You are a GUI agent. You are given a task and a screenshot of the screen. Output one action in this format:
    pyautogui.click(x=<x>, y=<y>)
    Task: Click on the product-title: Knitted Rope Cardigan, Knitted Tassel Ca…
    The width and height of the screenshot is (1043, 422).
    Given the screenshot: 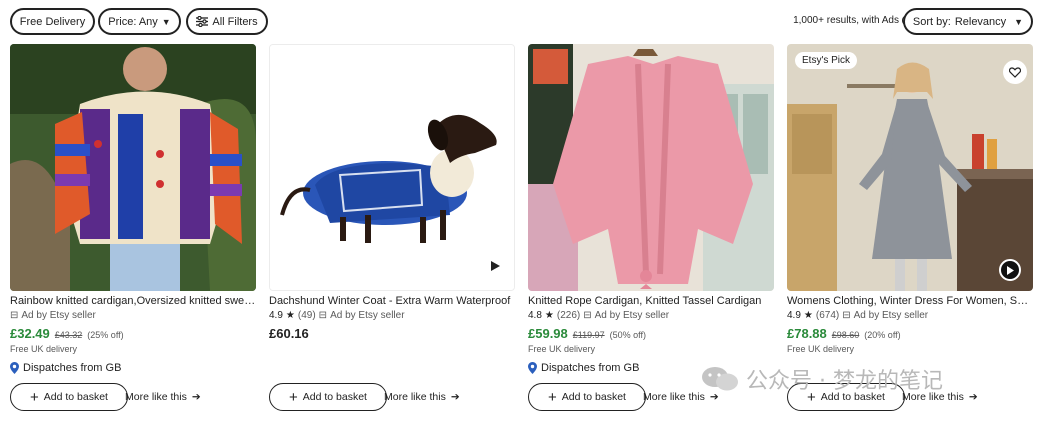 What is the action you would take?
    pyautogui.click(x=651, y=301)
    